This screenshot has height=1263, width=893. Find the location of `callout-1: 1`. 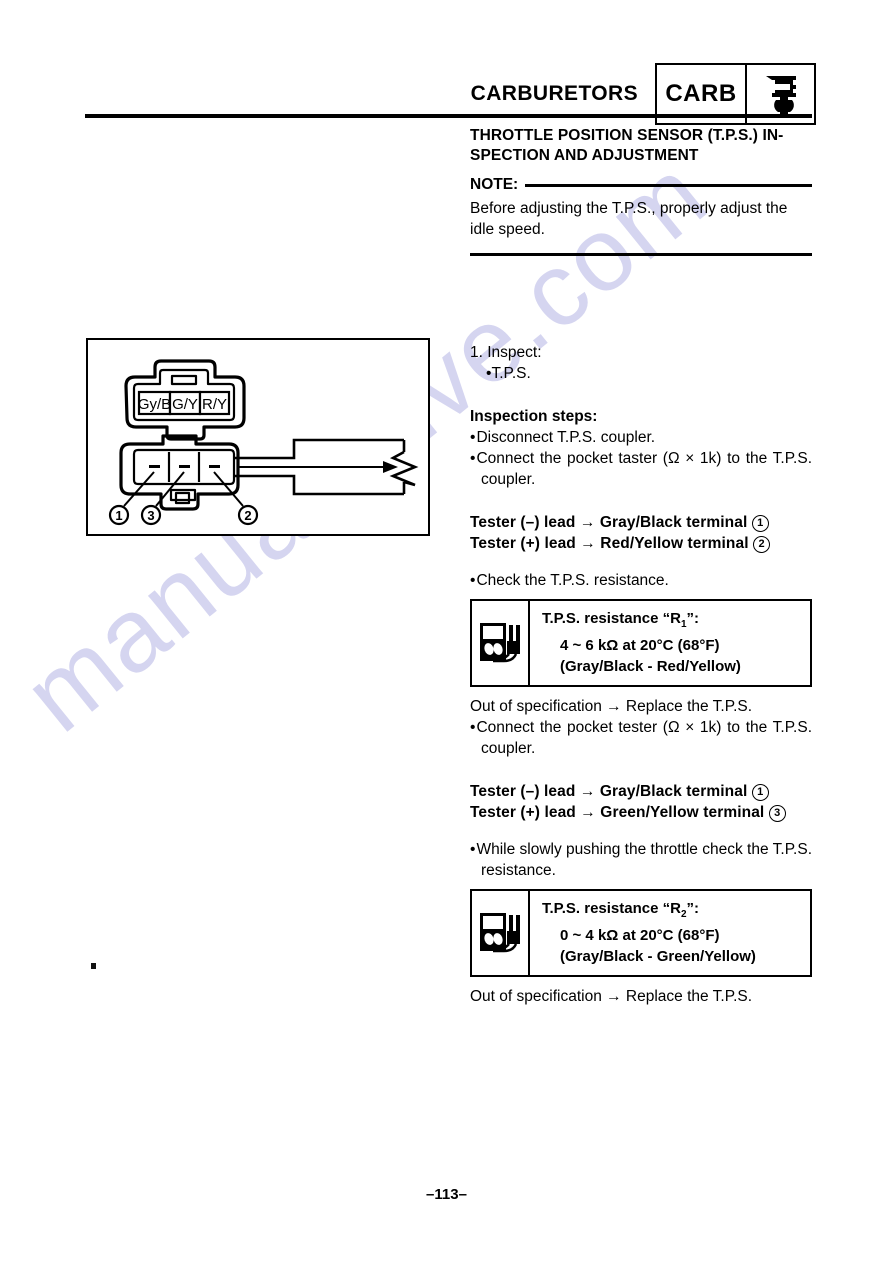

callout-1: 1 is located at coordinates (760, 523).